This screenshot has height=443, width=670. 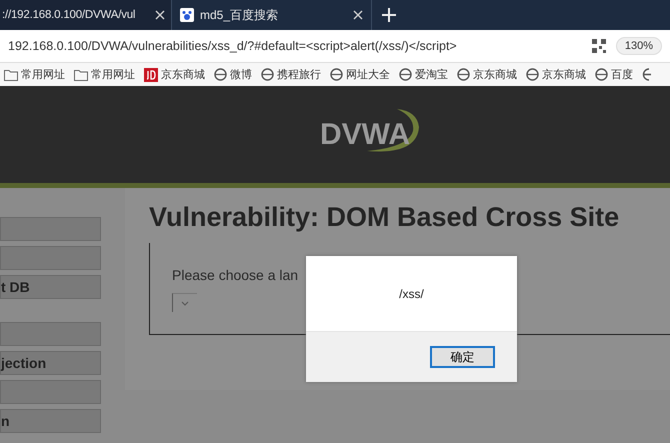 I want to click on alert-message: /xss/, so click(x=411, y=294).